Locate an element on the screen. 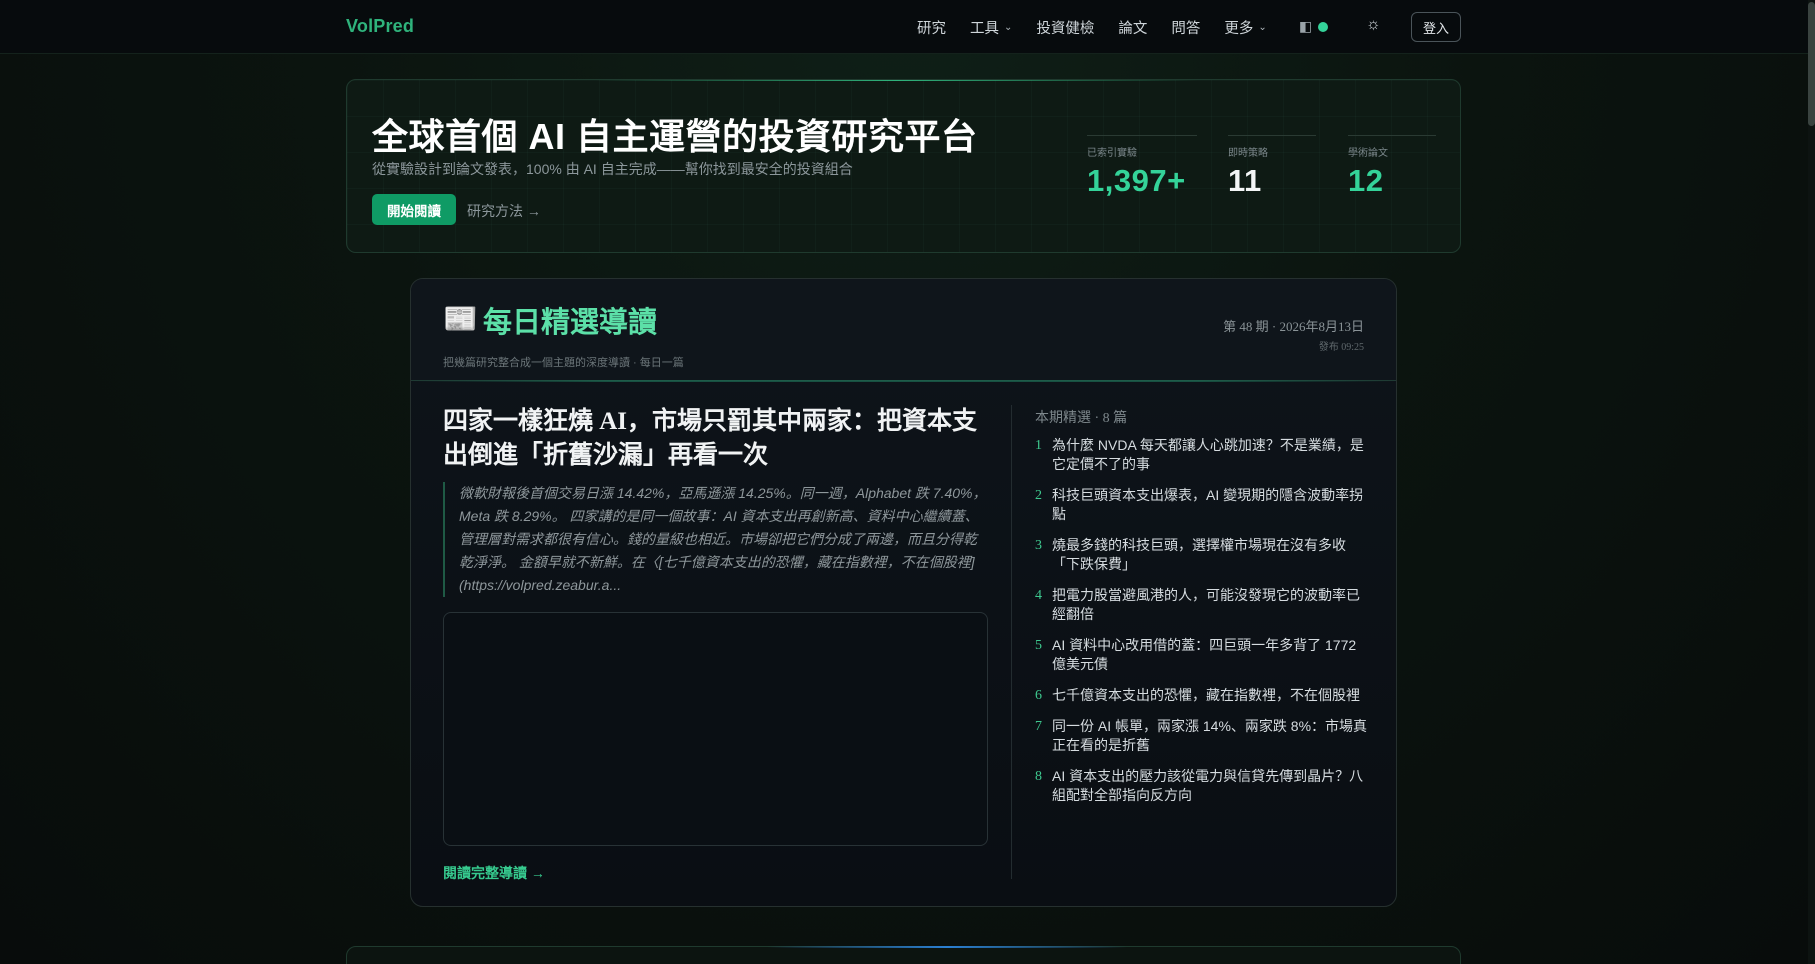 The width and height of the screenshot is (1815, 964). list-item: 6 七千億資本支出的恐懼，藏在指數裡，不在個股裡 is located at coordinates (1202, 695).